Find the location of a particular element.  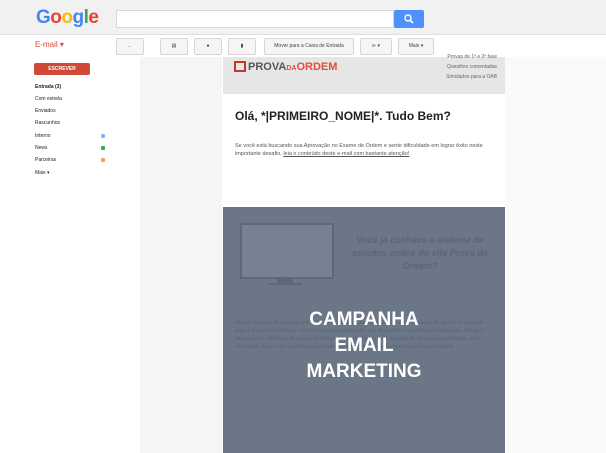

sidebar-item-more: Mais ▾ is located at coordinates (42, 173).